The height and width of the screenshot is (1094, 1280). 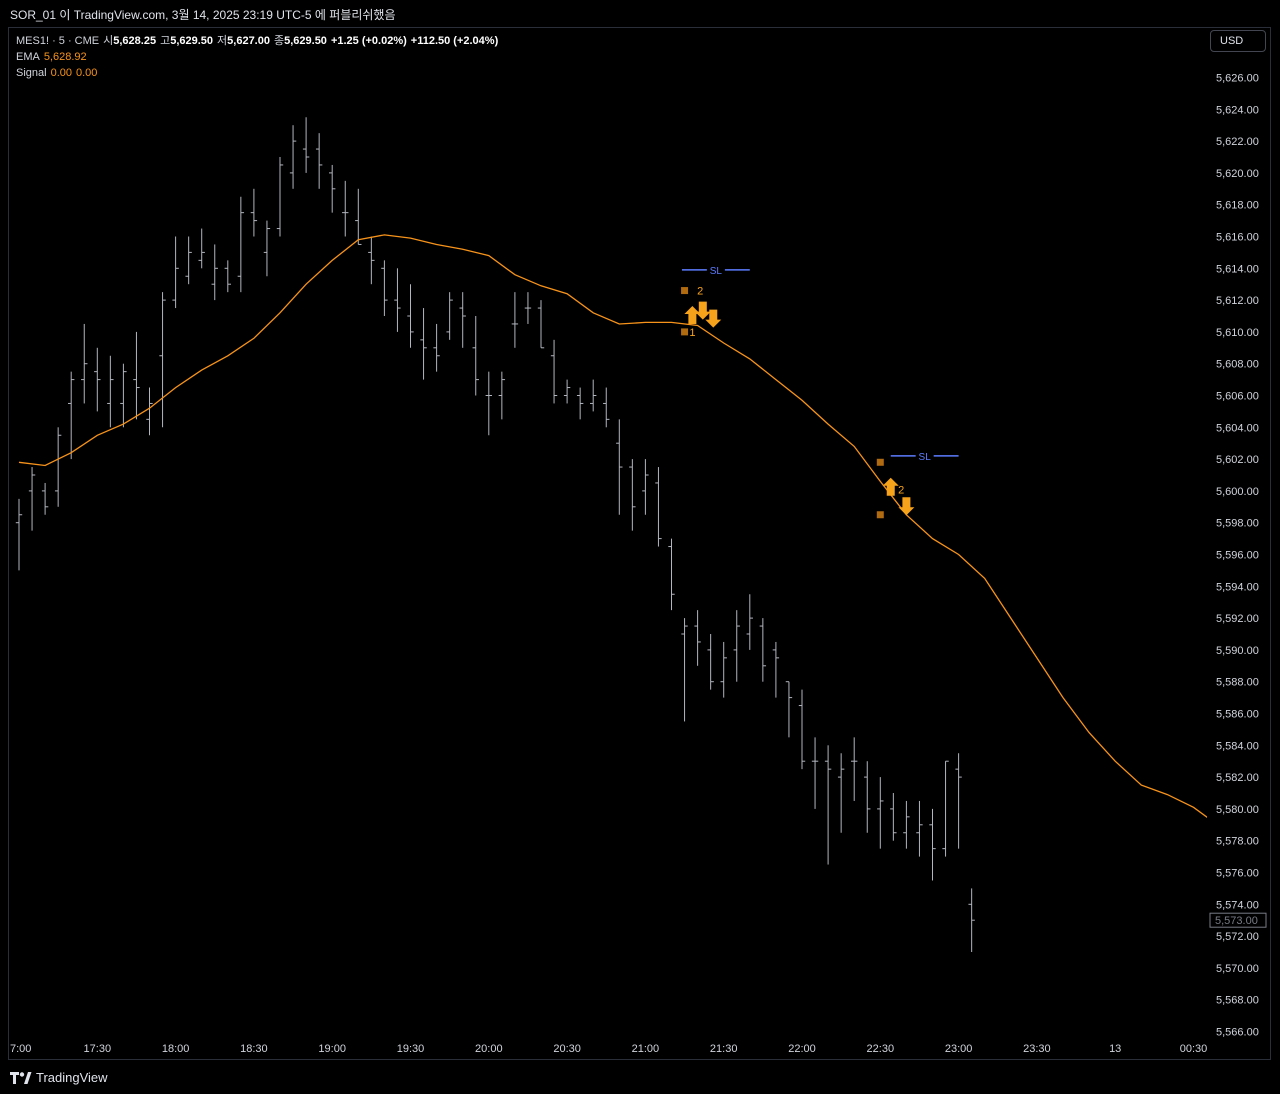 I want to click on price-tick-label: 5,622.00, so click(x=1237, y=142).